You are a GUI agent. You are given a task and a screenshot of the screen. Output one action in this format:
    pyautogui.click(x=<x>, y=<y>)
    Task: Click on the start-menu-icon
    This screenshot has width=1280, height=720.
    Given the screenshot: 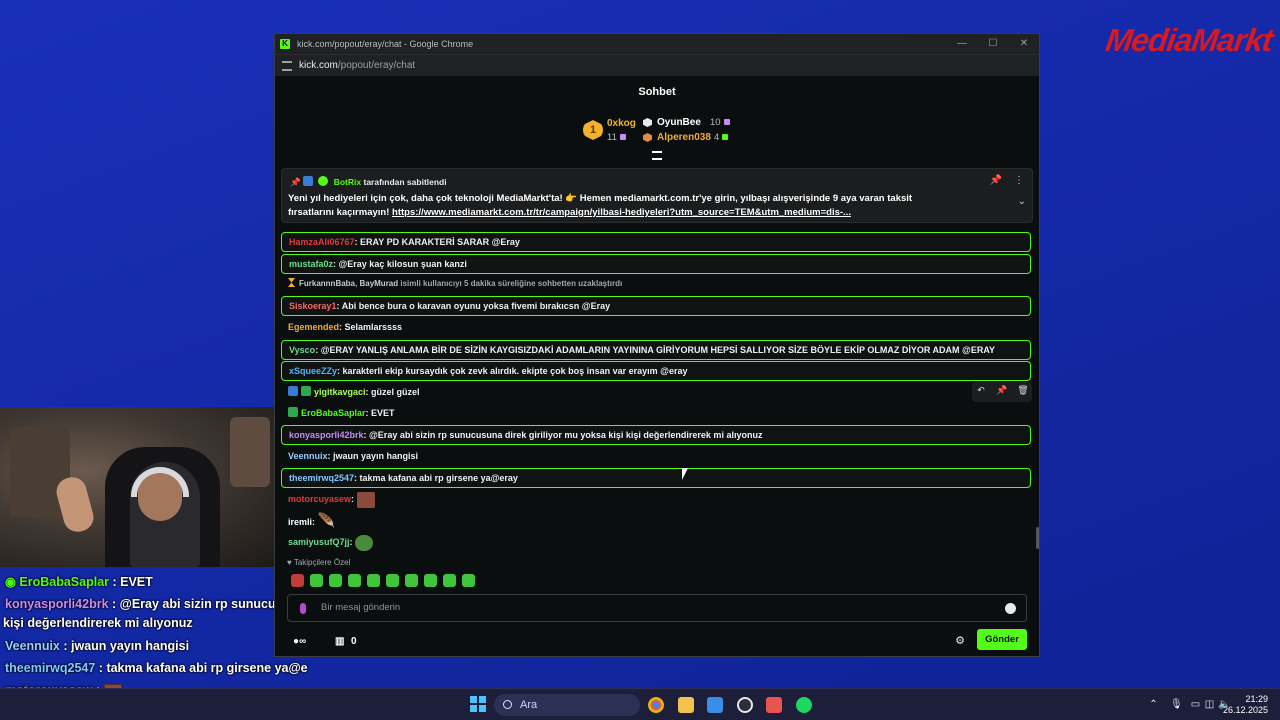 What is the action you would take?
    pyautogui.click(x=478, y=704)
    